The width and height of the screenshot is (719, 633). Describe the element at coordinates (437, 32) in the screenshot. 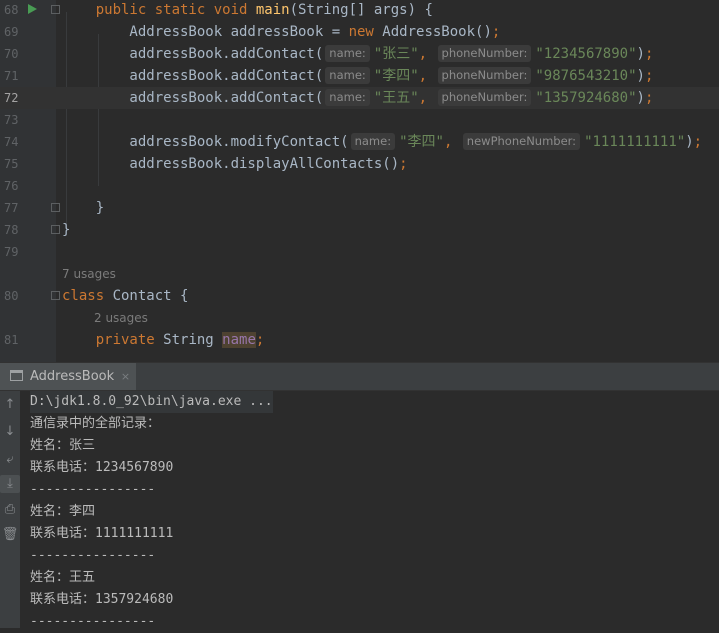

I see `code-token: AddressBook()` at that location.